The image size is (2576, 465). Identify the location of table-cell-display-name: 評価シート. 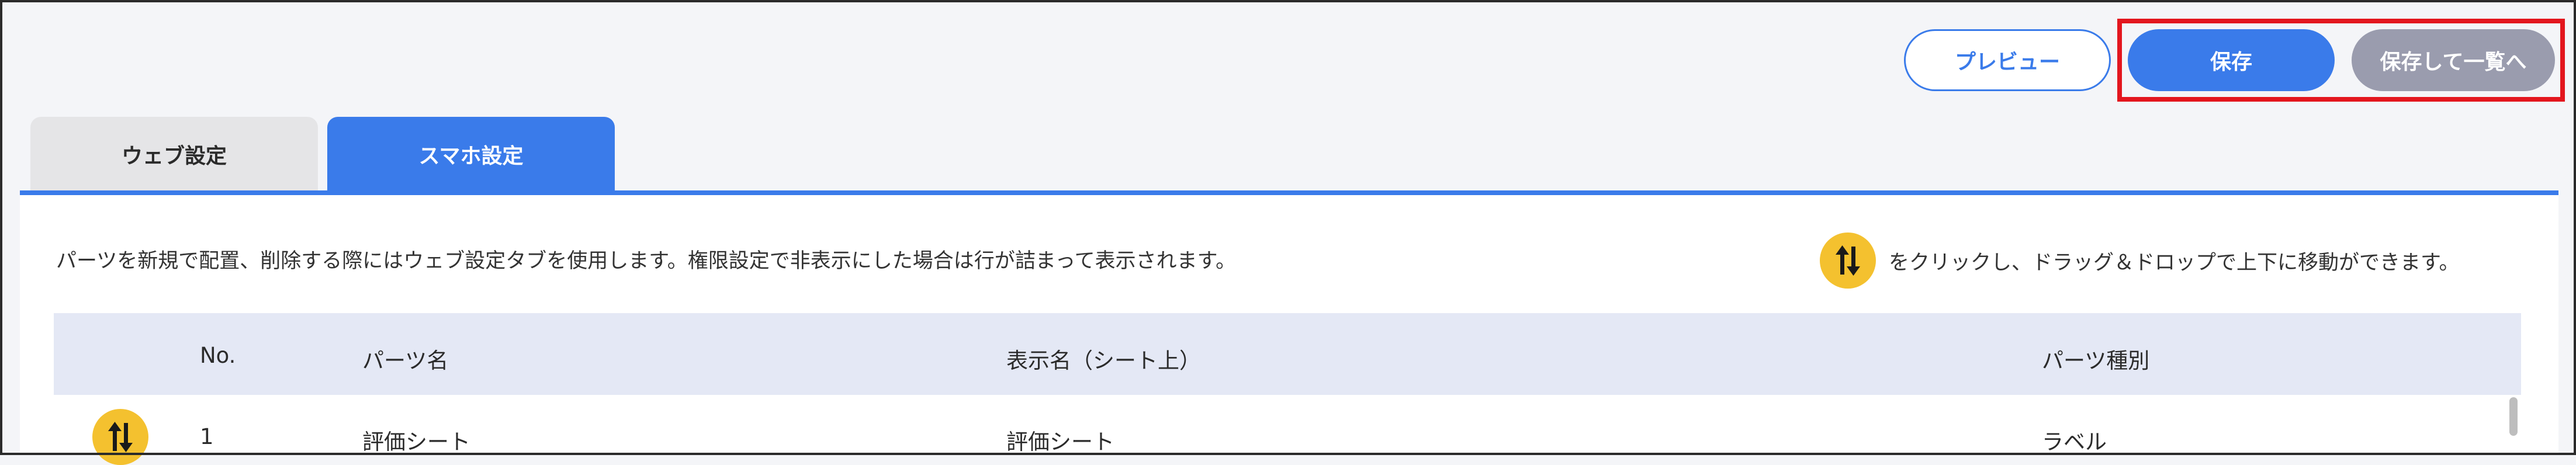
(1060, 441).